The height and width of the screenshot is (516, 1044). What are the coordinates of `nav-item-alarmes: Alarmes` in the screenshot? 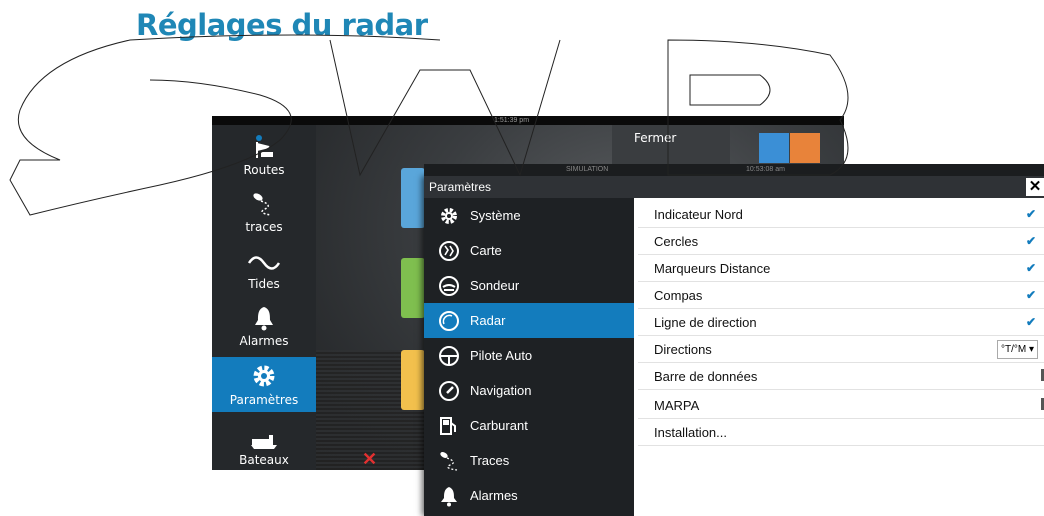 It's located at (264, 324).